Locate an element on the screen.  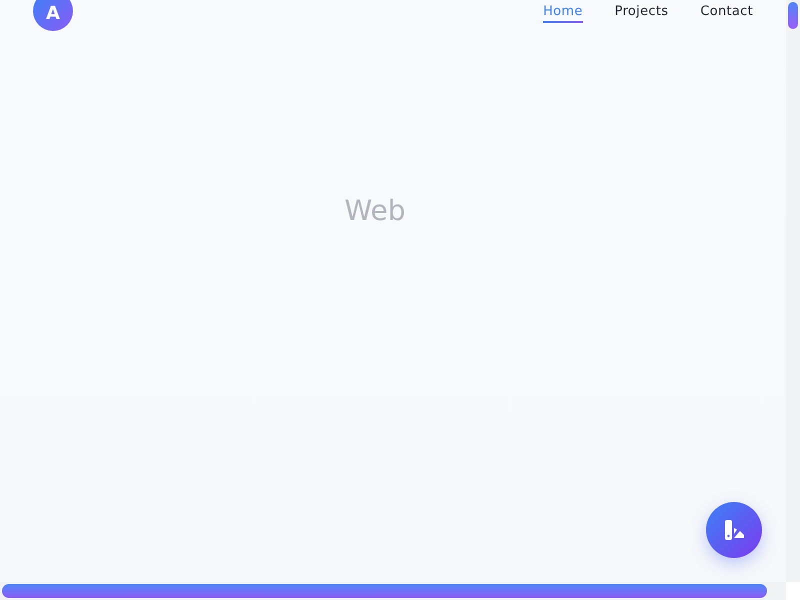
horizontal-scrollbar is located at coordinates (393, 591).